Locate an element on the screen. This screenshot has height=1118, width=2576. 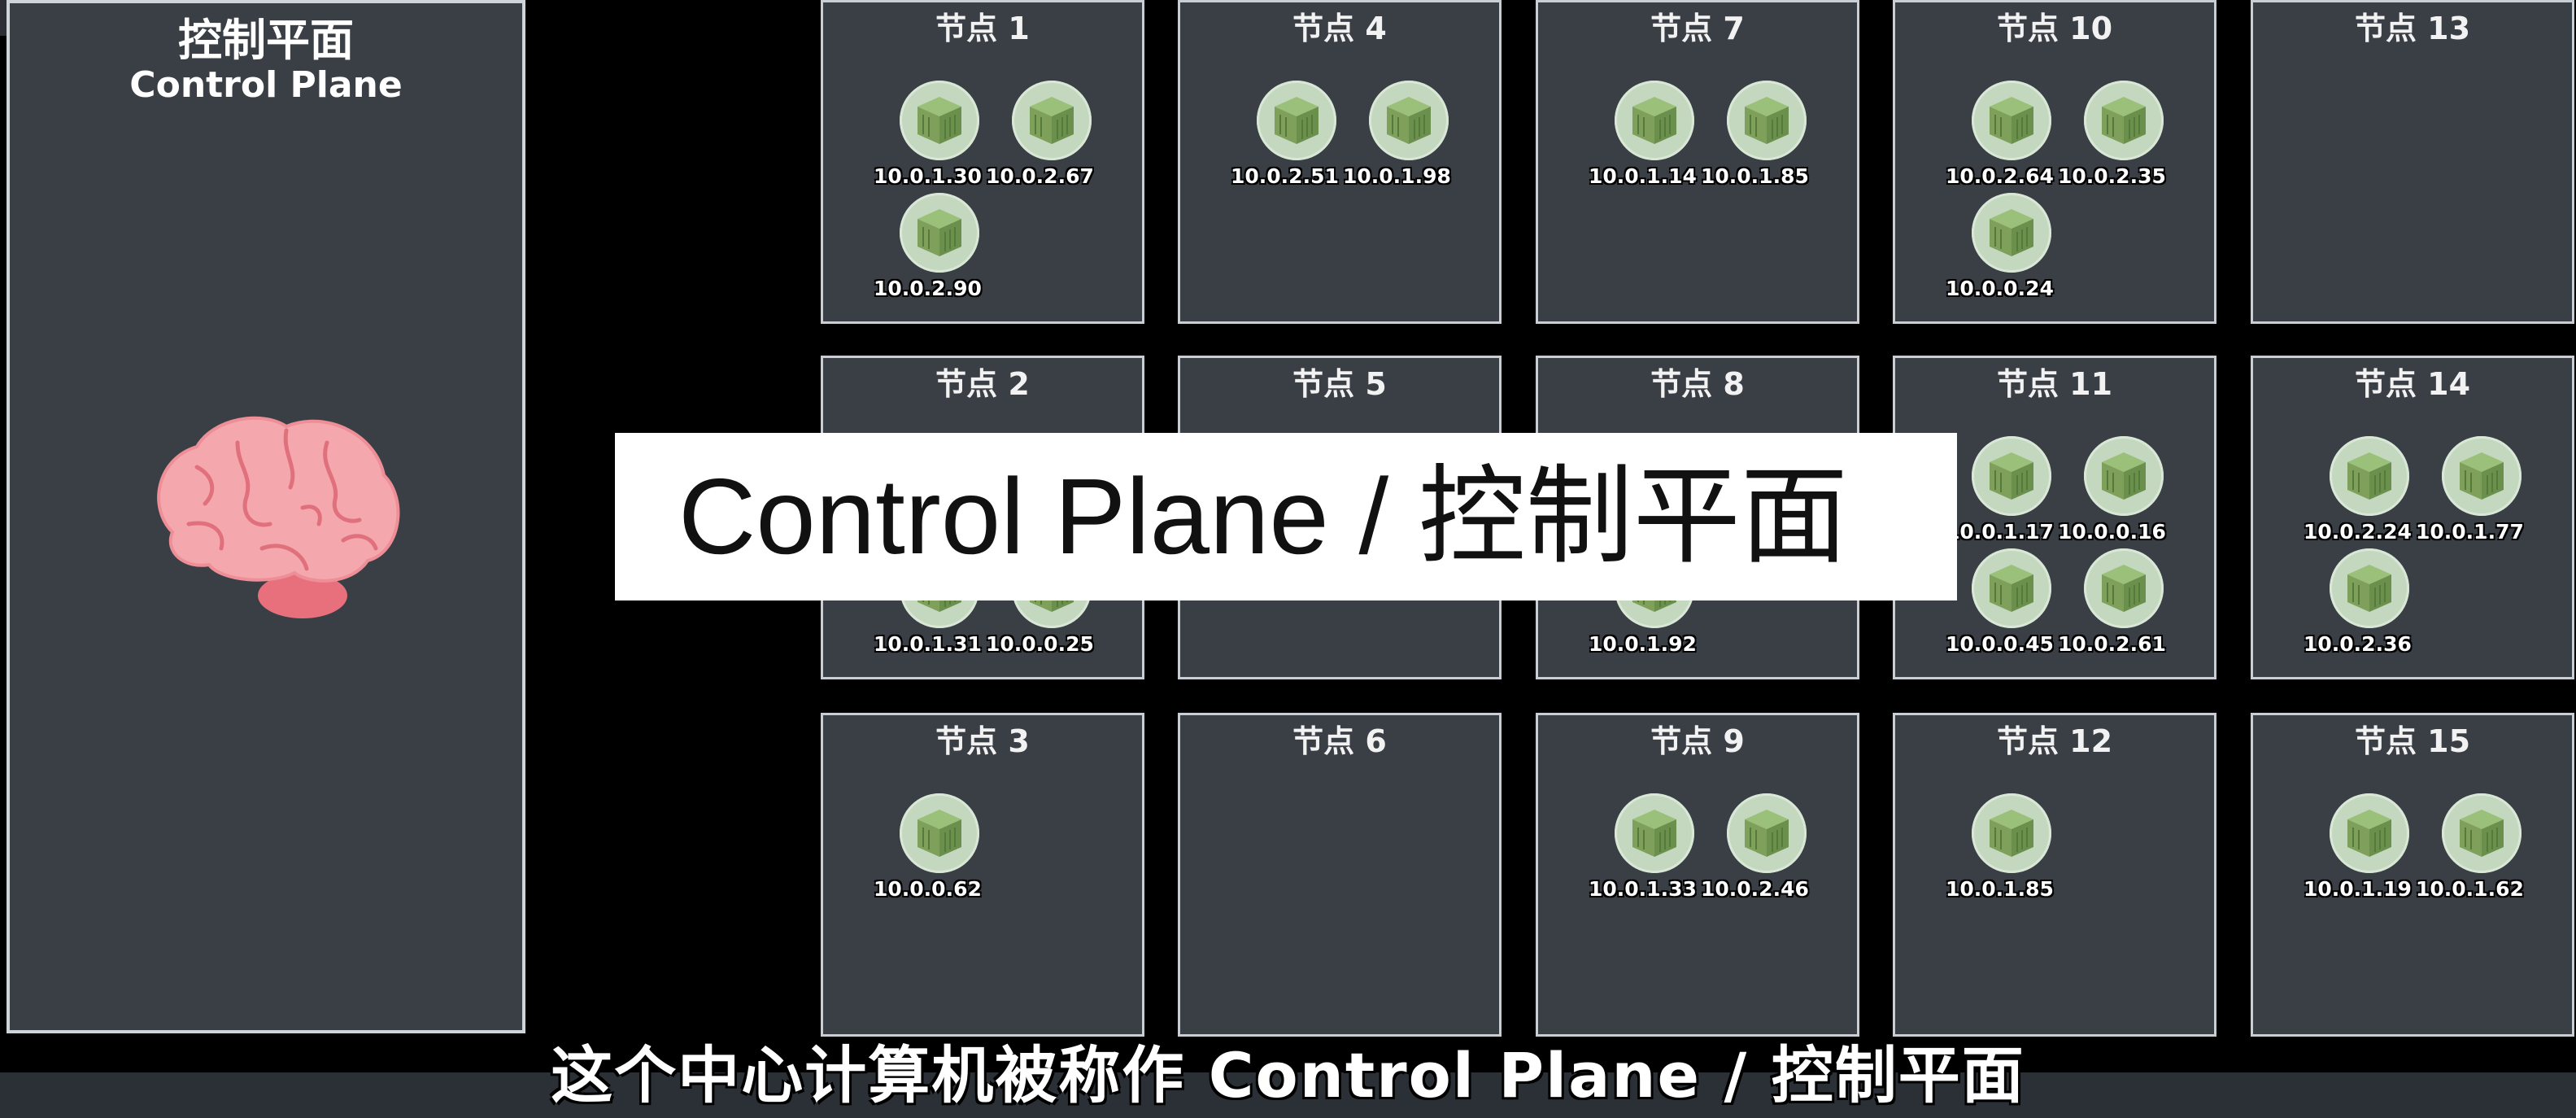
worker-node: 节点 10 10.0.2.64 10.0.2.35 10.0.0.24 is located at coordinates (2054, 162).